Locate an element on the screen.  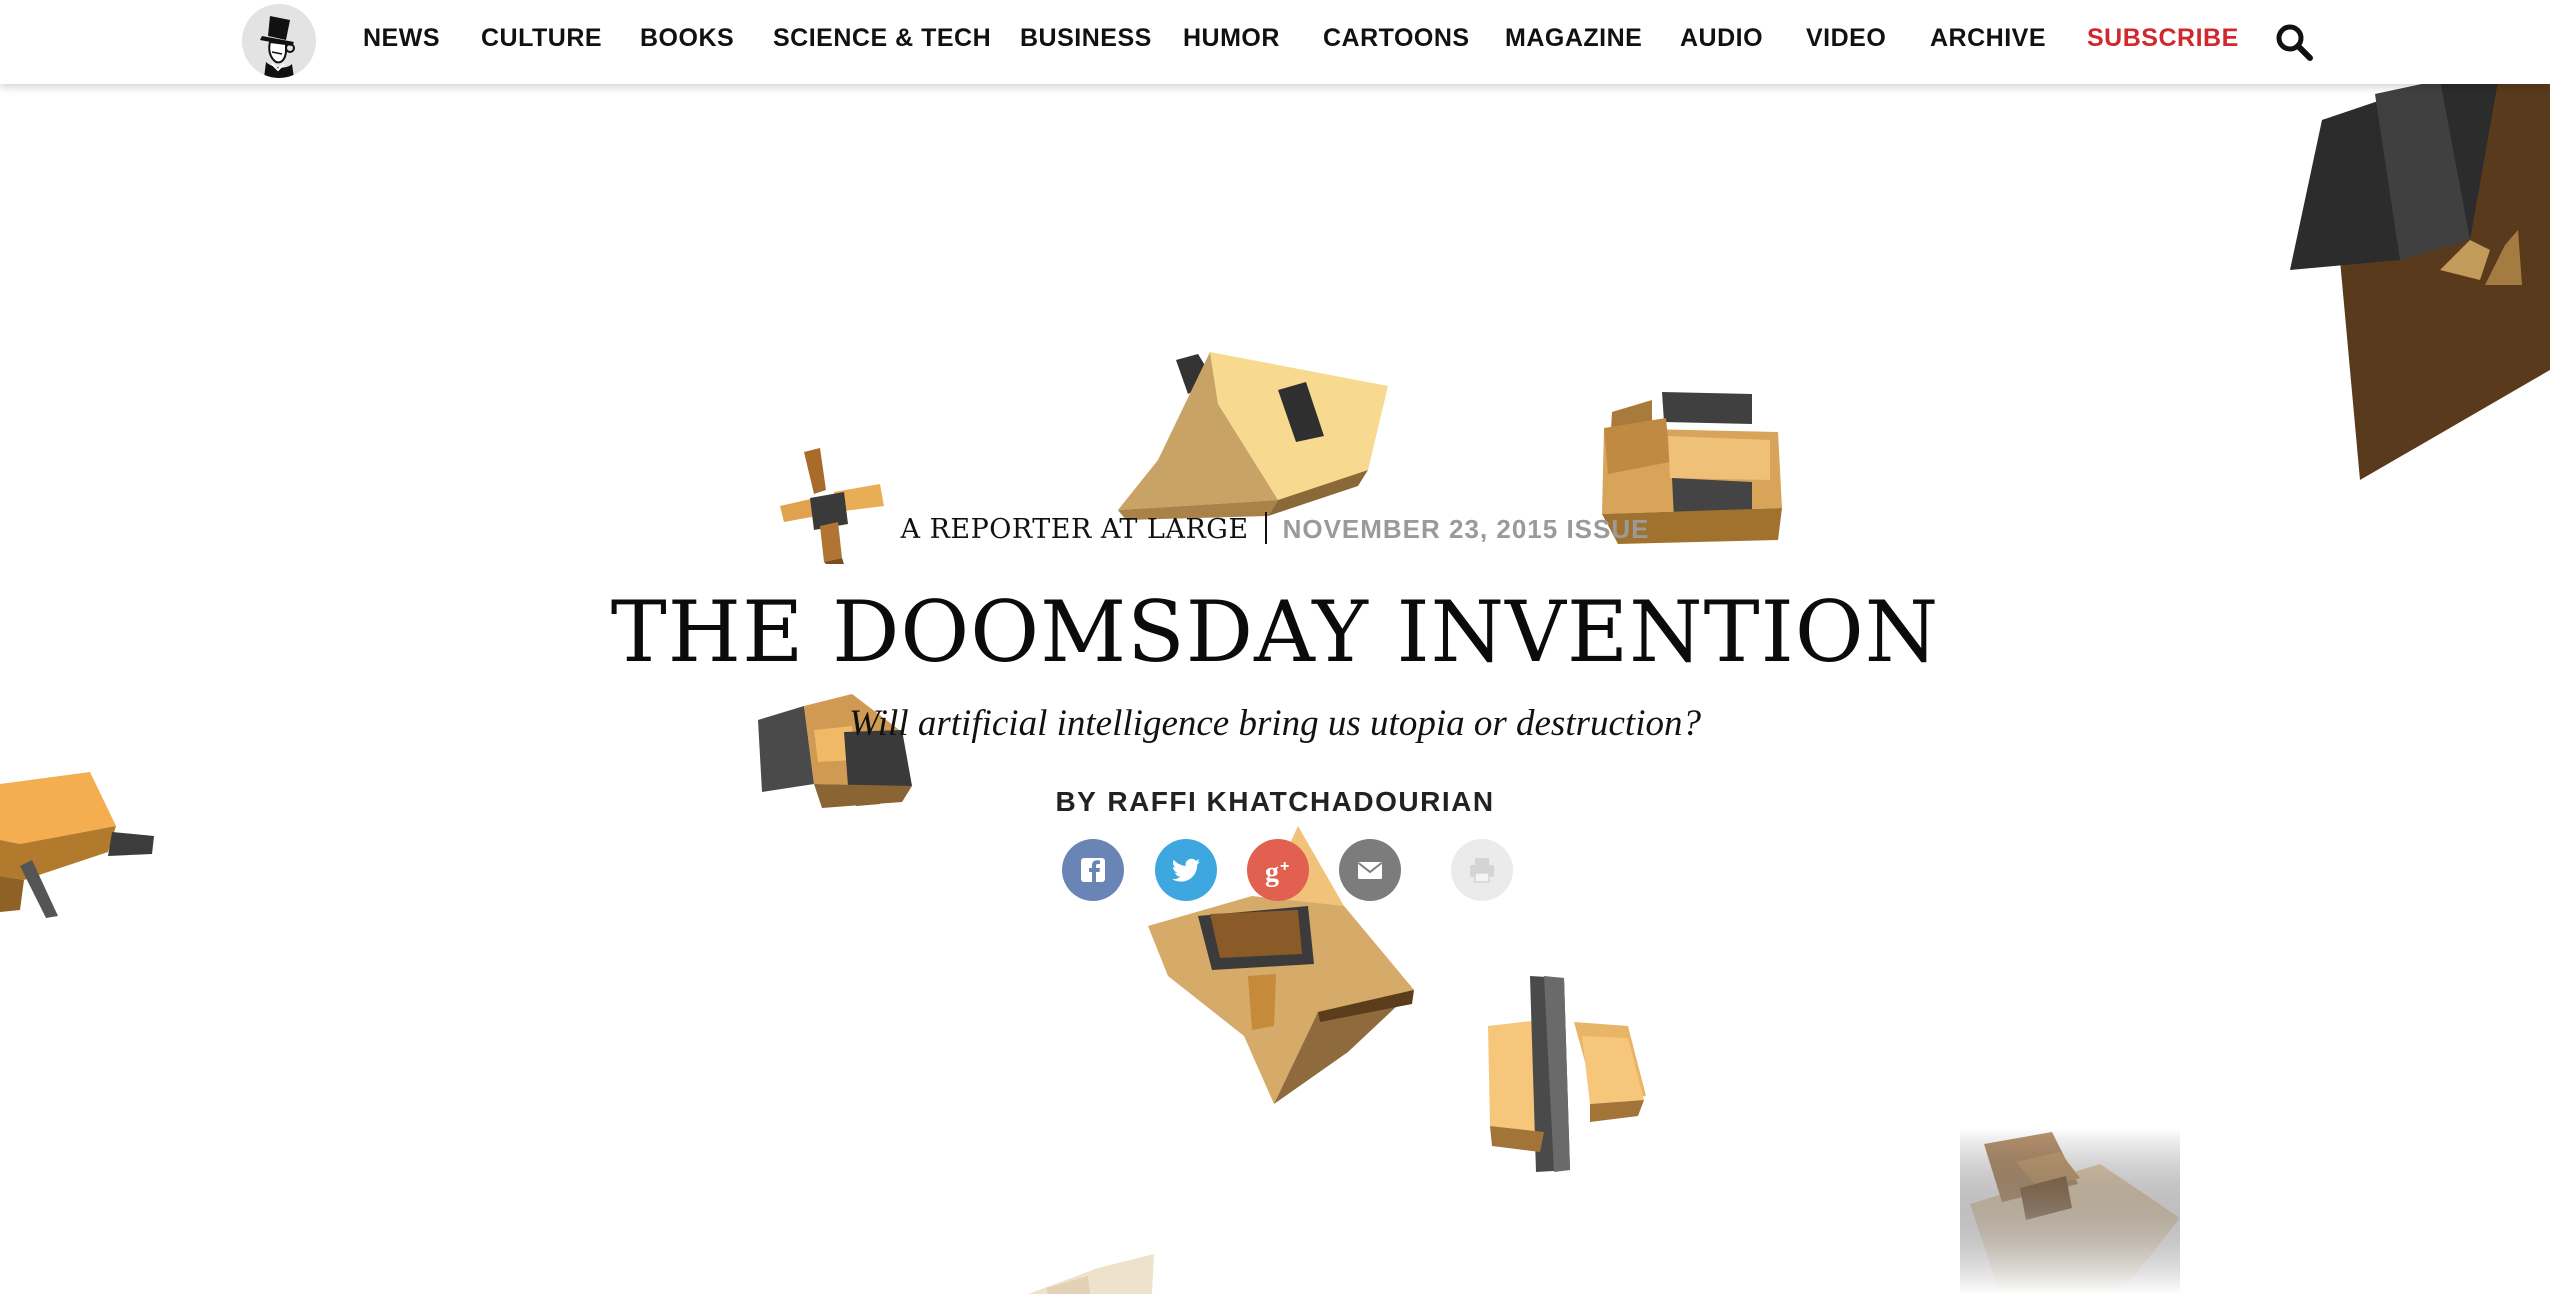
byline-prefix: BY is located at coordinates (1076, 801).